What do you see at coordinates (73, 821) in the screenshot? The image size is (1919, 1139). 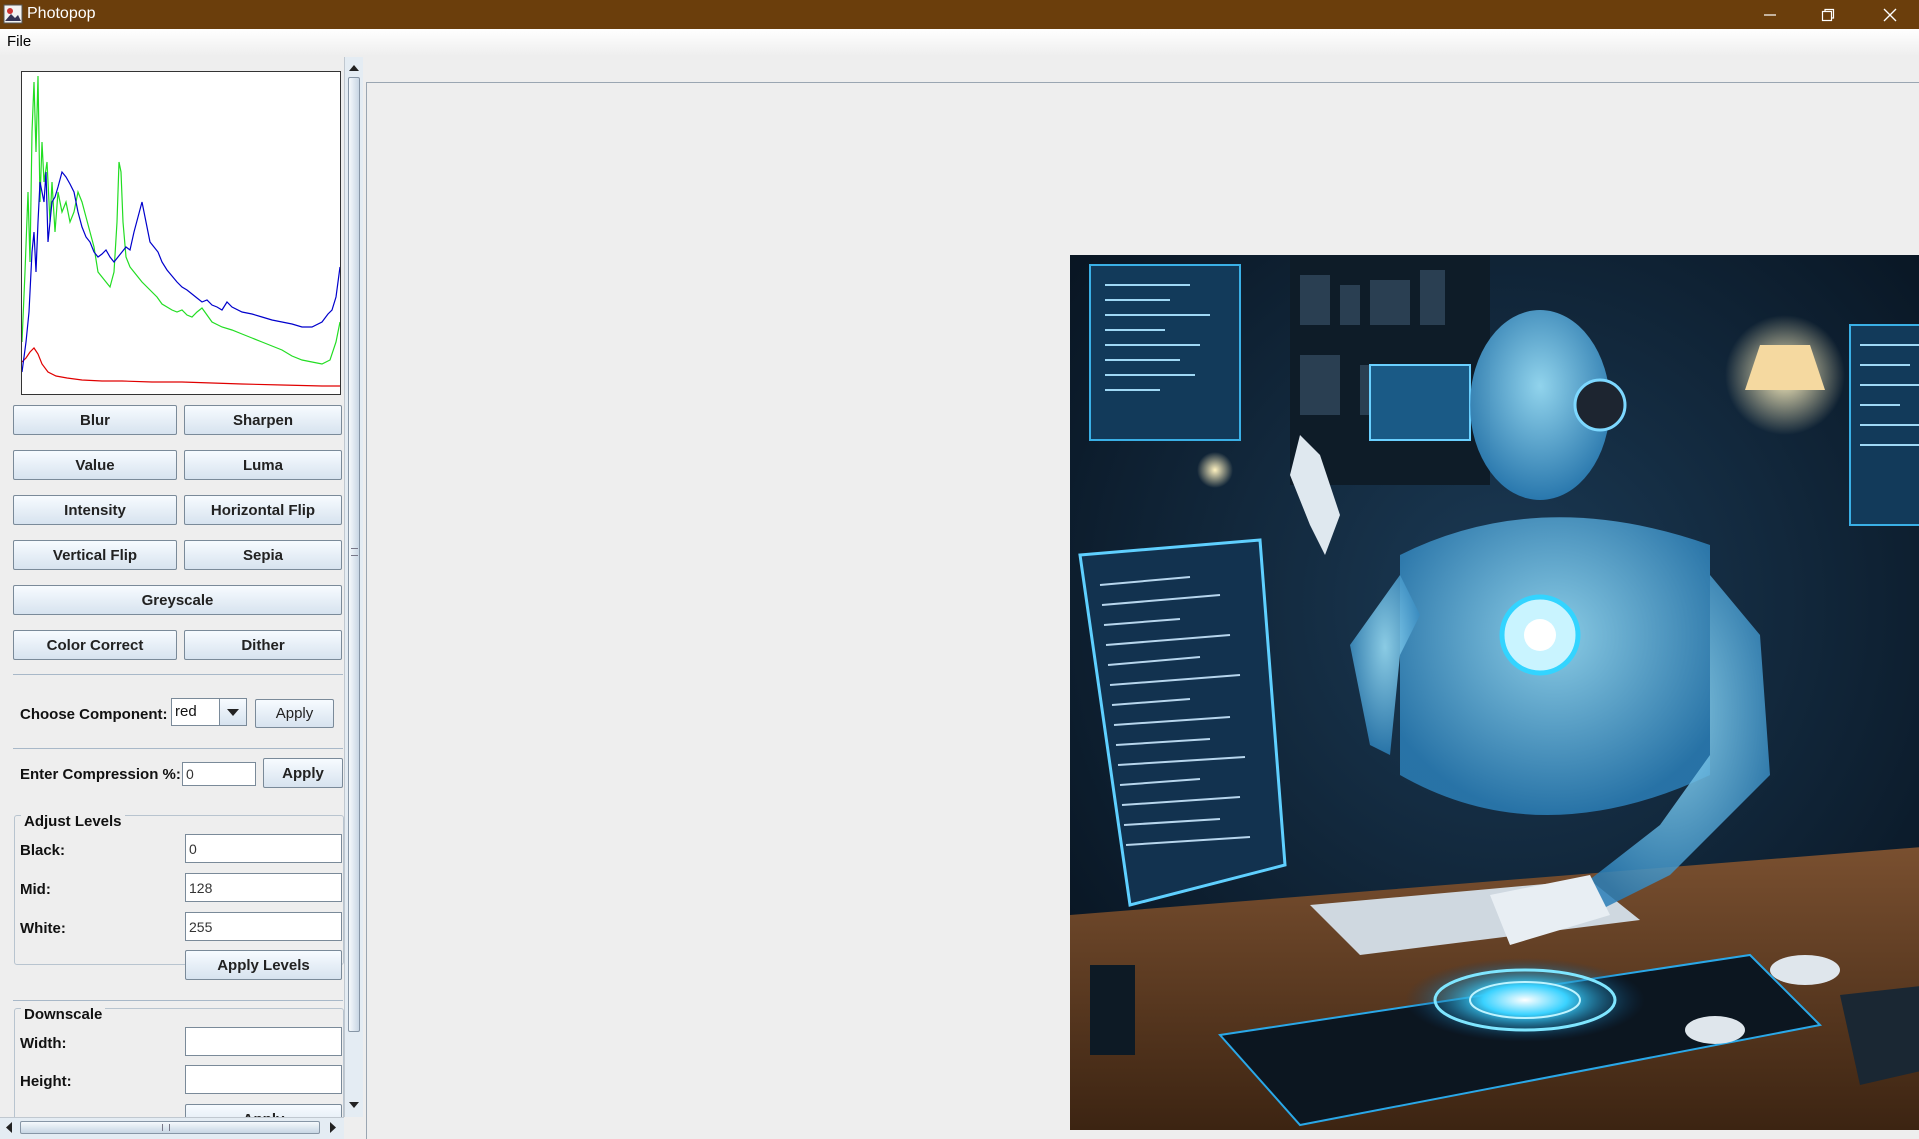 I see `adjust-levels-title: Adjust Levels` at bounding box center [73, 821].